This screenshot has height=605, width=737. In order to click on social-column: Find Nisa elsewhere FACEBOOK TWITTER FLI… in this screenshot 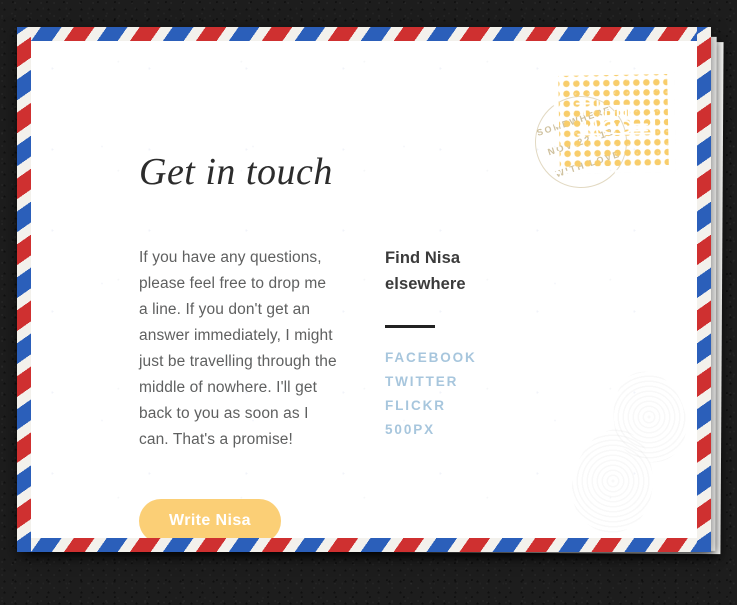, I will do `click(485, 391)`.